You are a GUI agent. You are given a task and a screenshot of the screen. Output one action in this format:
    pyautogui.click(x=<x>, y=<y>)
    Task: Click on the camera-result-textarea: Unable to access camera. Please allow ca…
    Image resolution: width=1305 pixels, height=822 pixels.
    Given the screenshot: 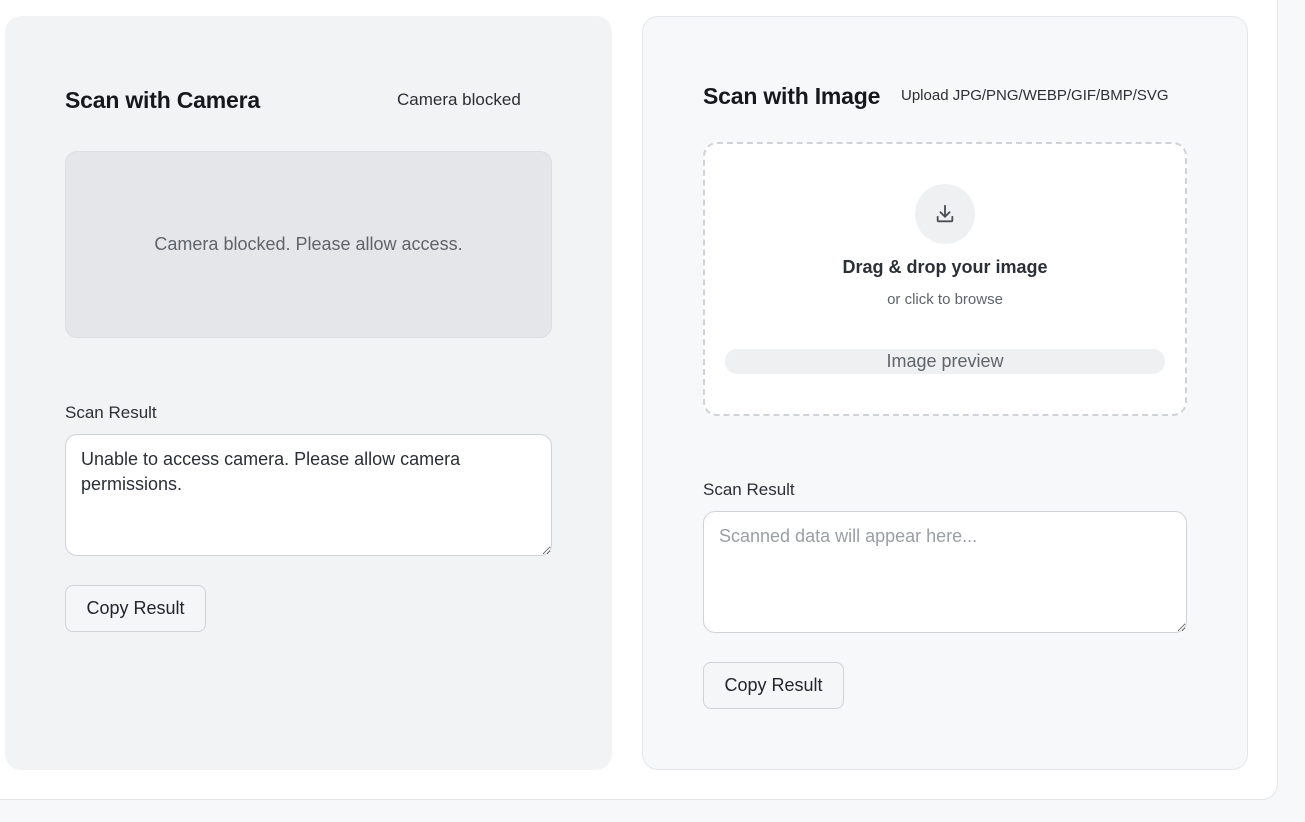 What is the action you would take?
    pyautogui.click(x=308, y=495)
    